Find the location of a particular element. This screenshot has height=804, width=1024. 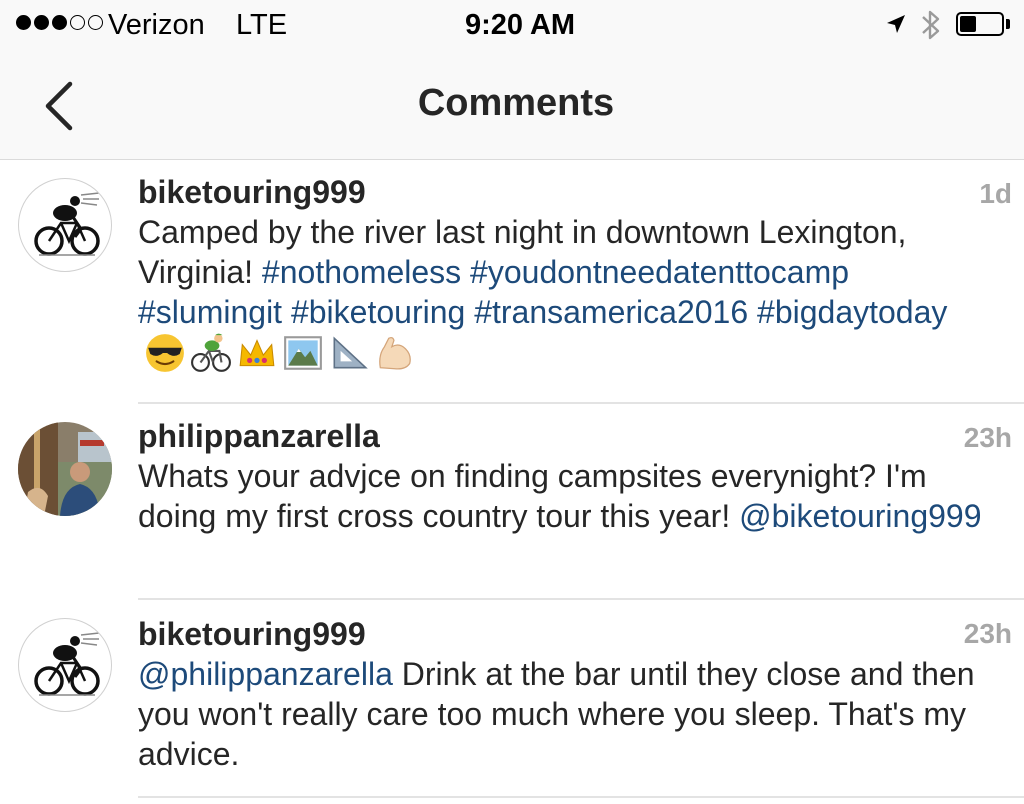

hashtag-link: #transamerica2016 is located at coordinates (611, 312).